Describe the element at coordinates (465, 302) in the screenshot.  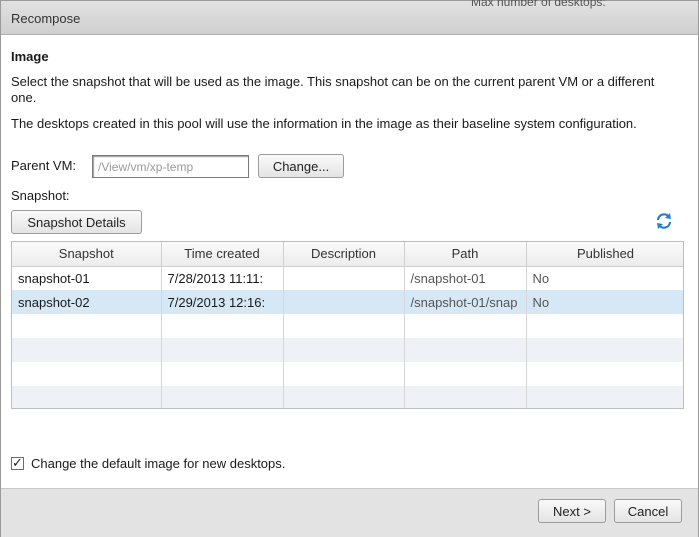
I see `cell-path: /snapshot-01/snap` at that location.